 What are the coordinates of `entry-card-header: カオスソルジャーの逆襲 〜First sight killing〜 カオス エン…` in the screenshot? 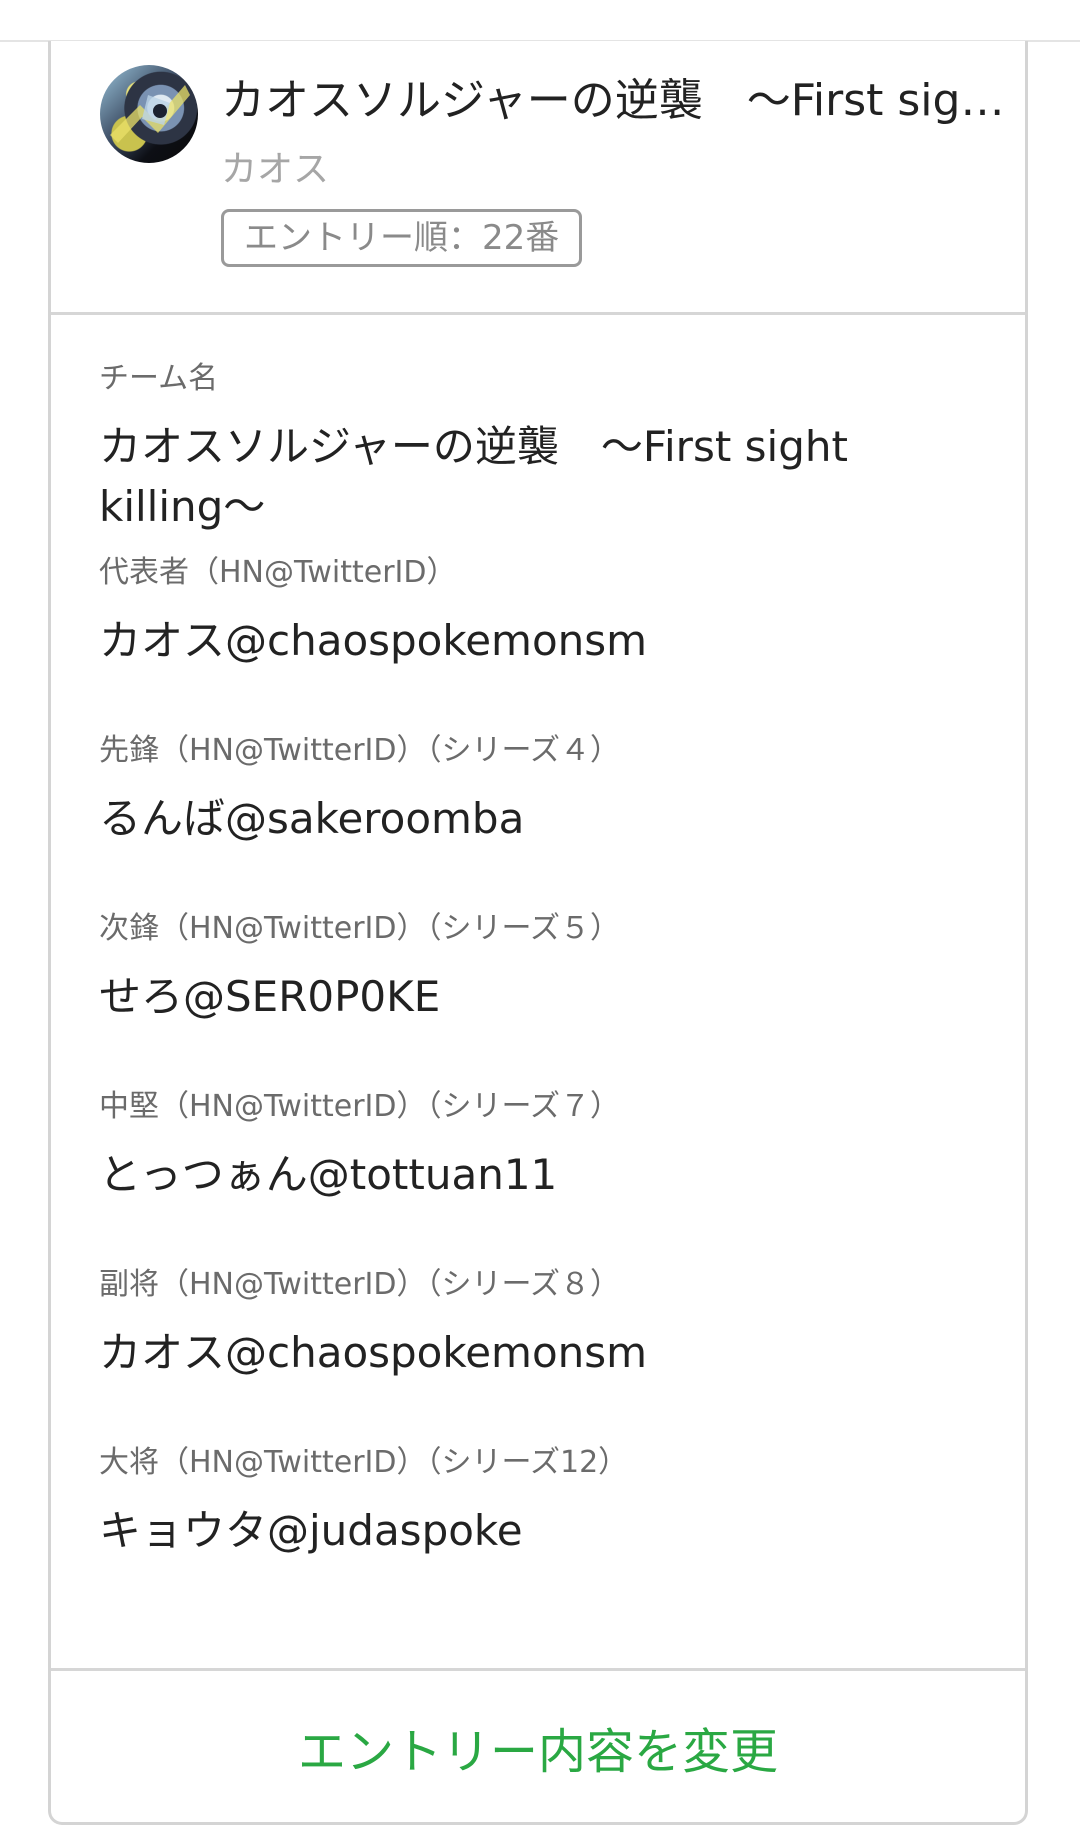 It's located at (538, 178).